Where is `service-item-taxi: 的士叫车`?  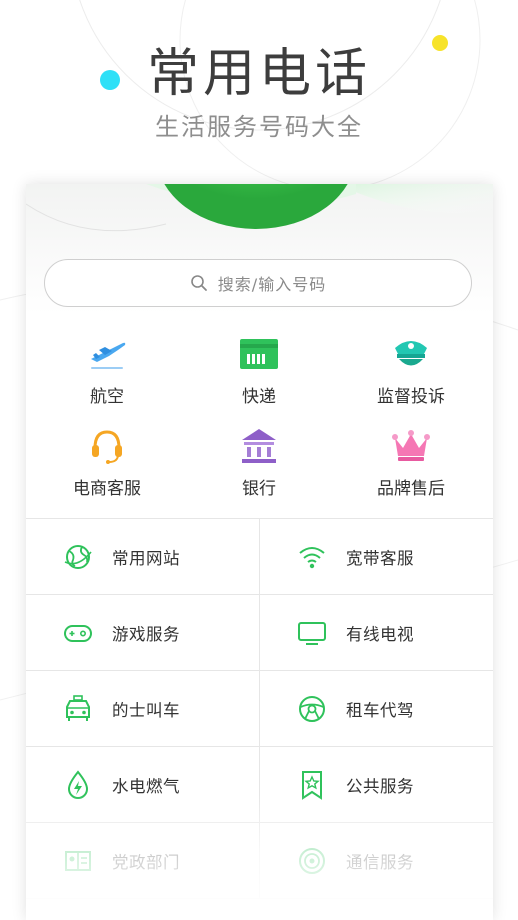
service-item-taxi: 的士叫车 is located at coordinates (143, 708).